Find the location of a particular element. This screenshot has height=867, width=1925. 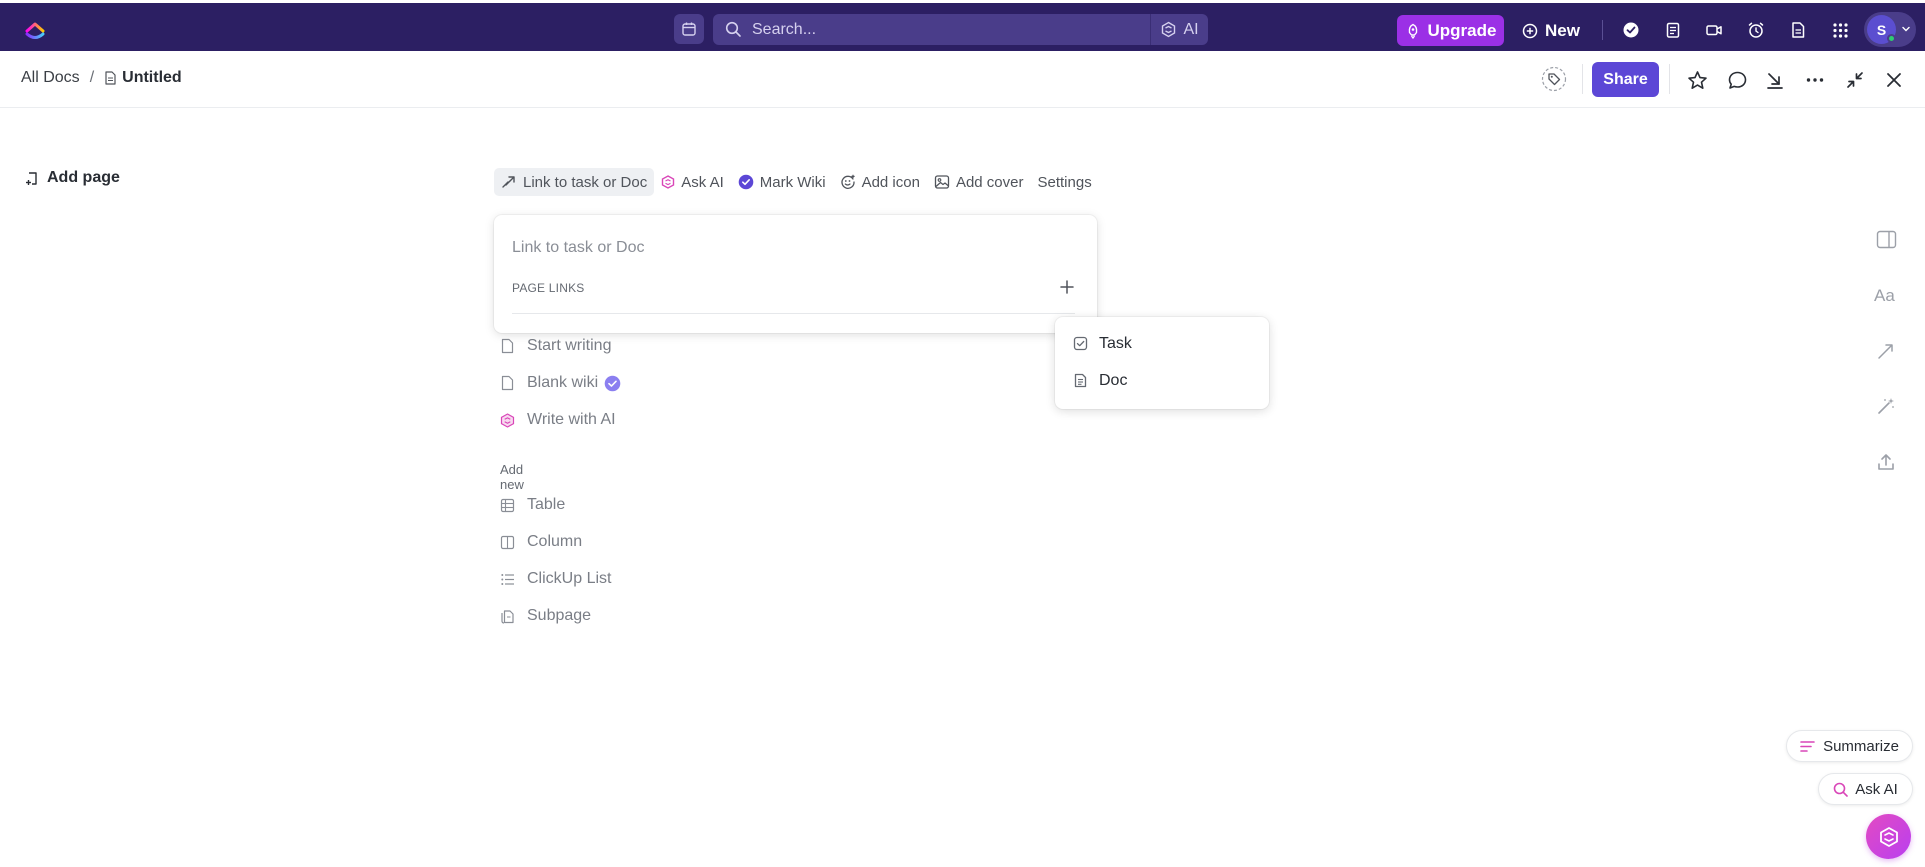

doc-icon is located at coordinates (1080, 380).